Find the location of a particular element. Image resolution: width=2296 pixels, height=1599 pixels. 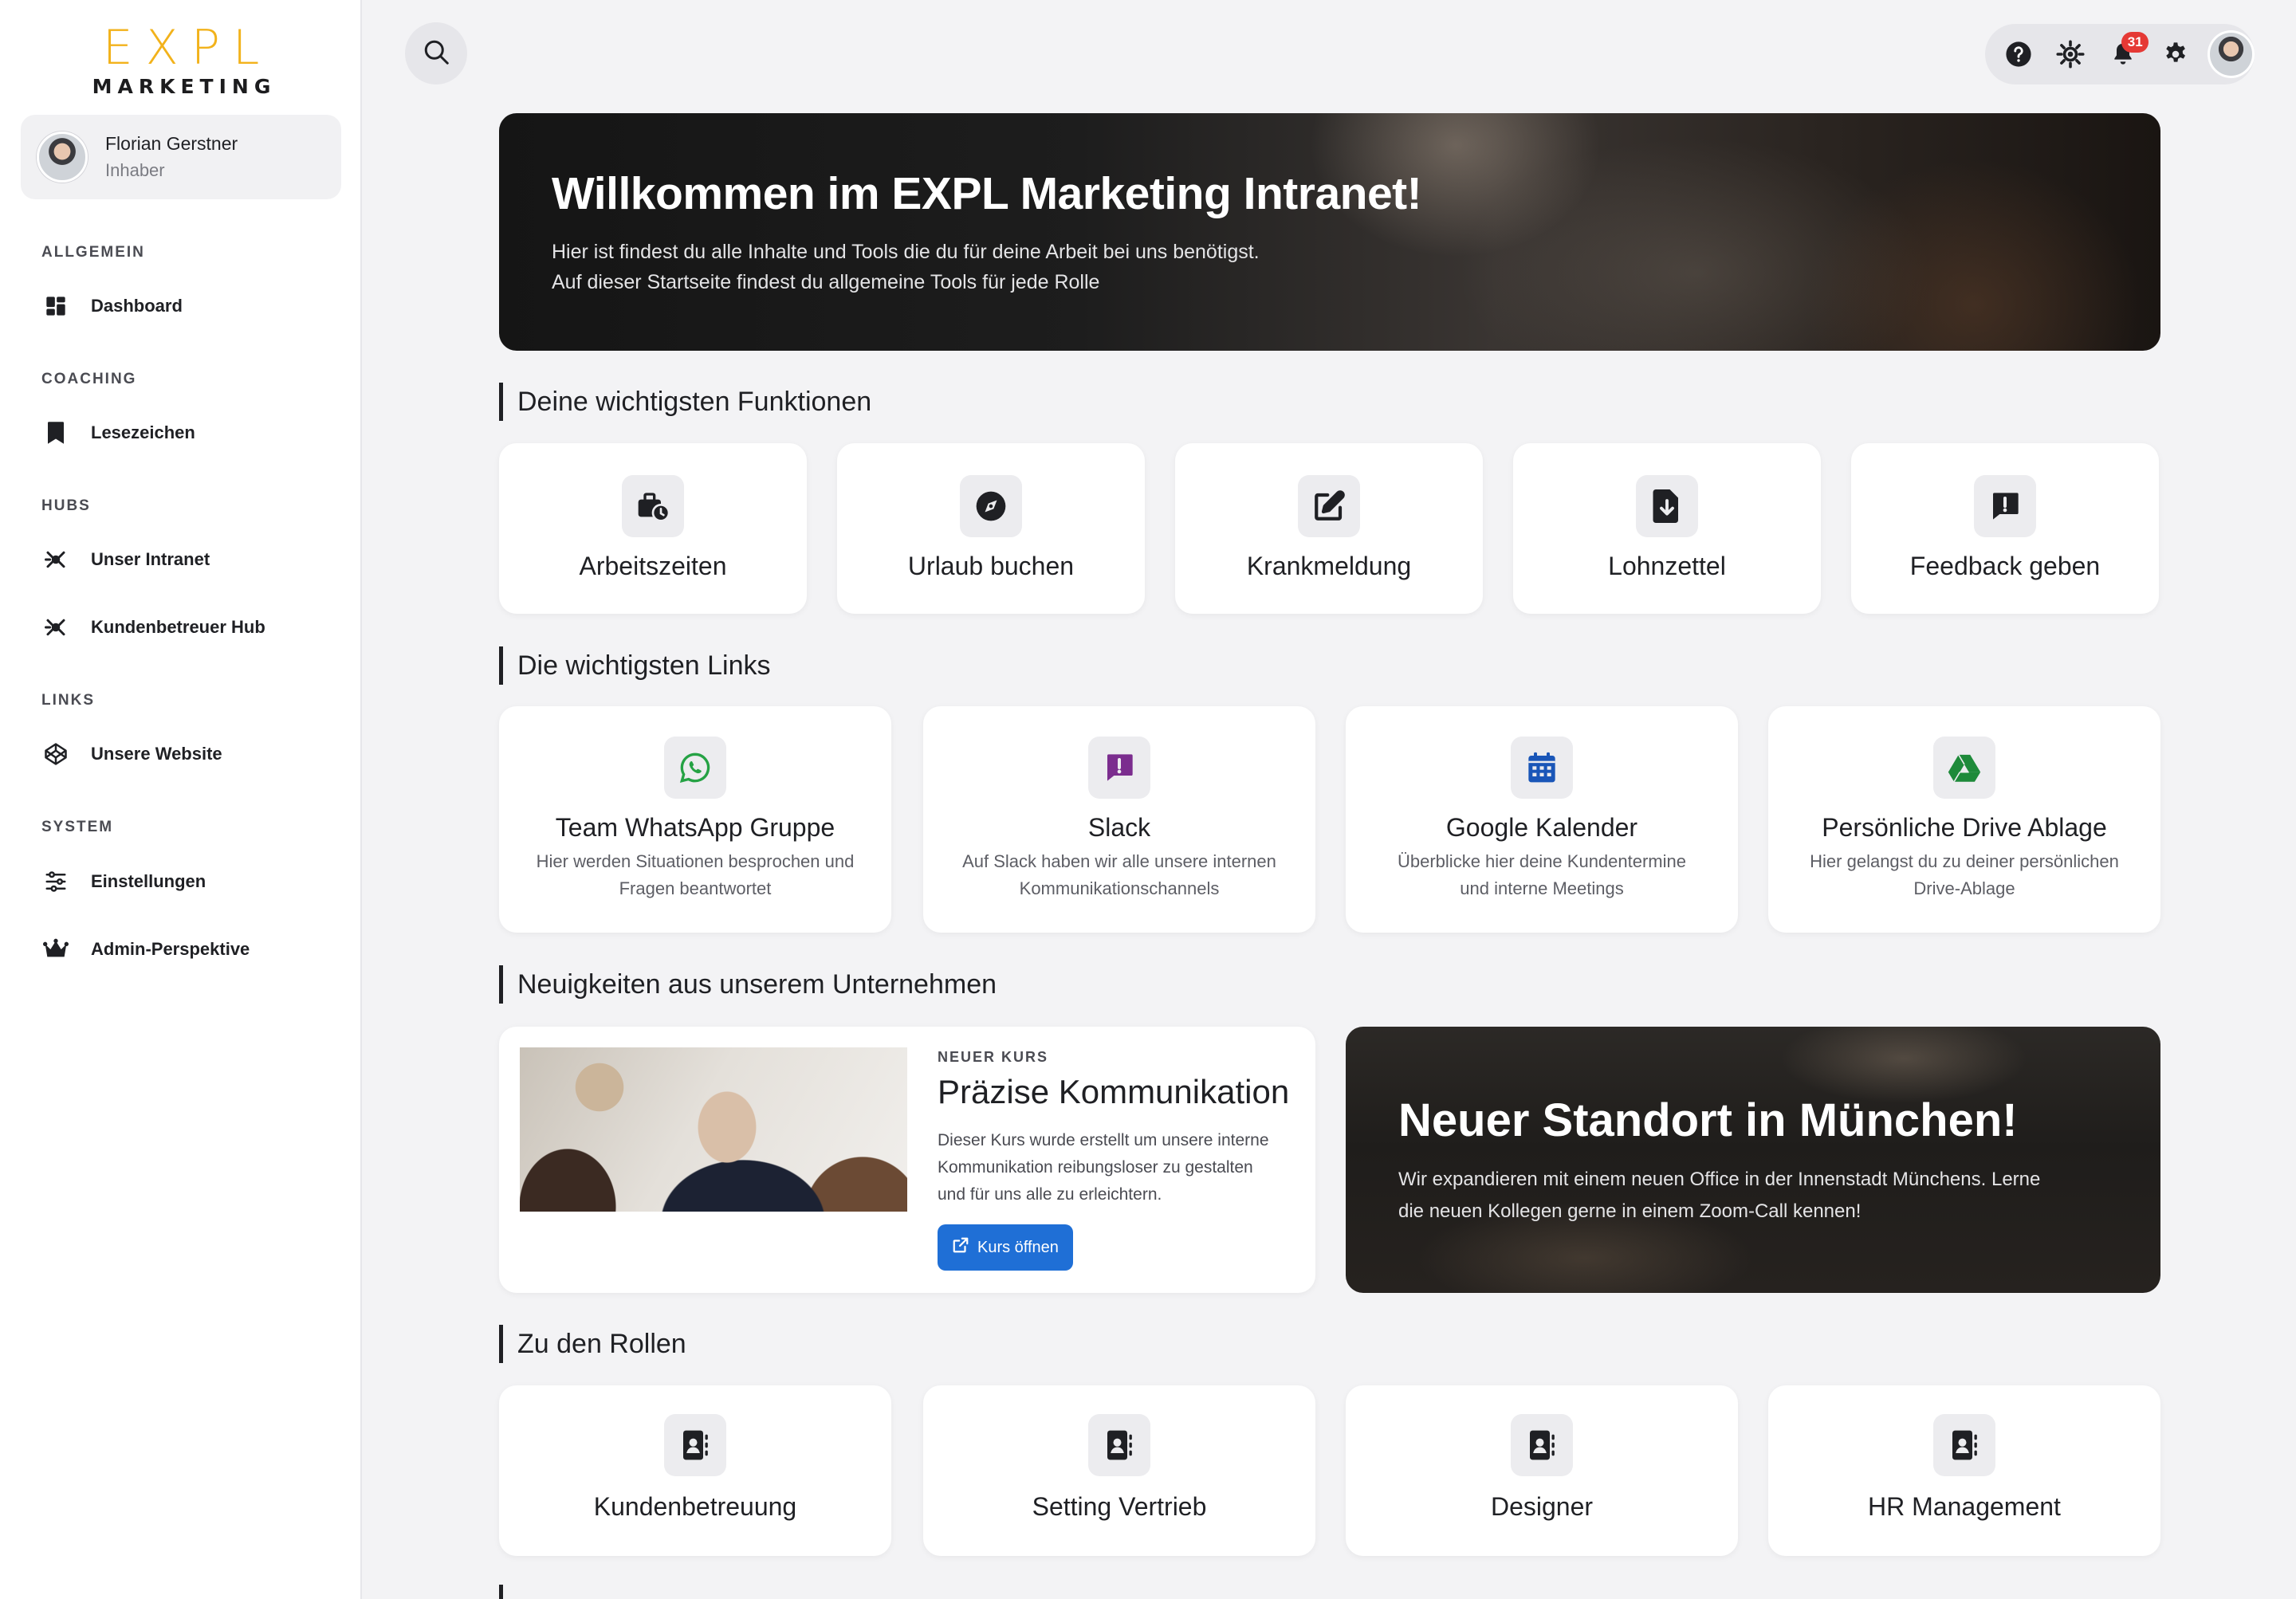

sidebar-item-lesezeichen: Lesezeichen is located at coordinates (118, 433).